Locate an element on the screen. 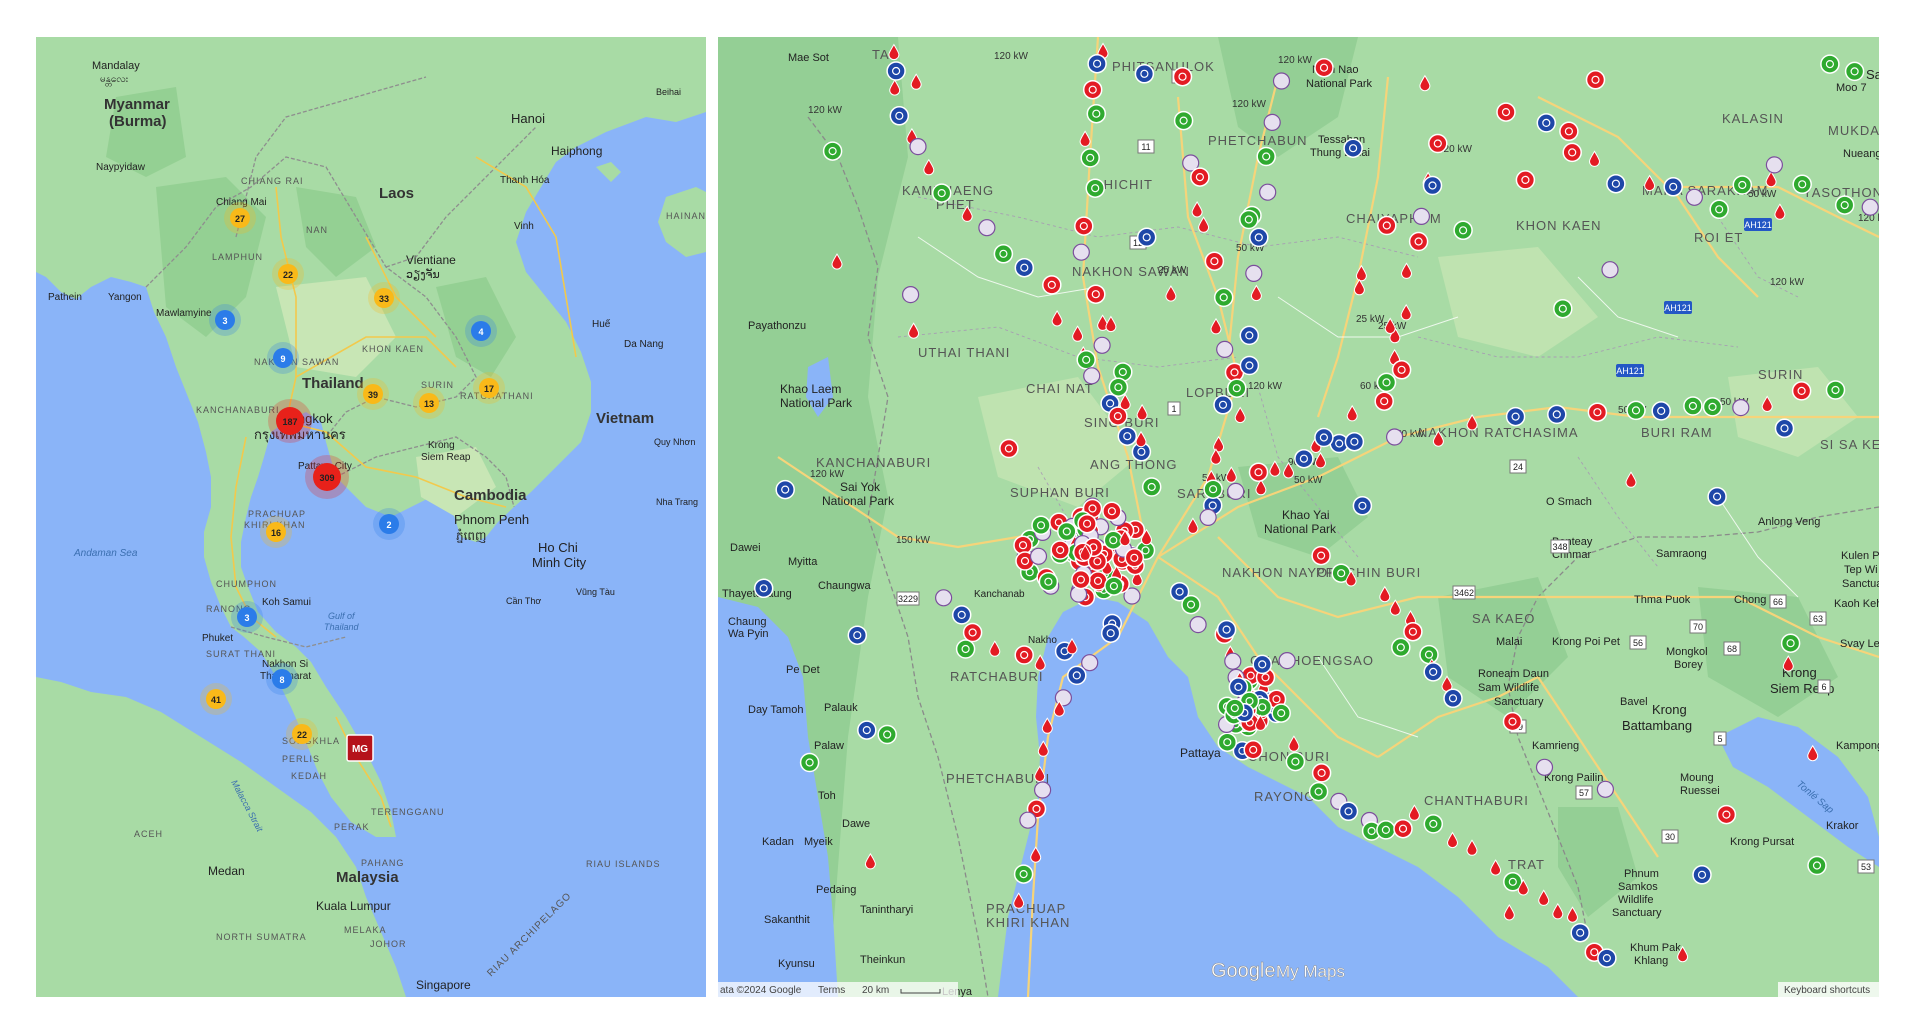 The image size is (1906, 1029). marker-cluster: 41 is located at coordinates (216, 699).